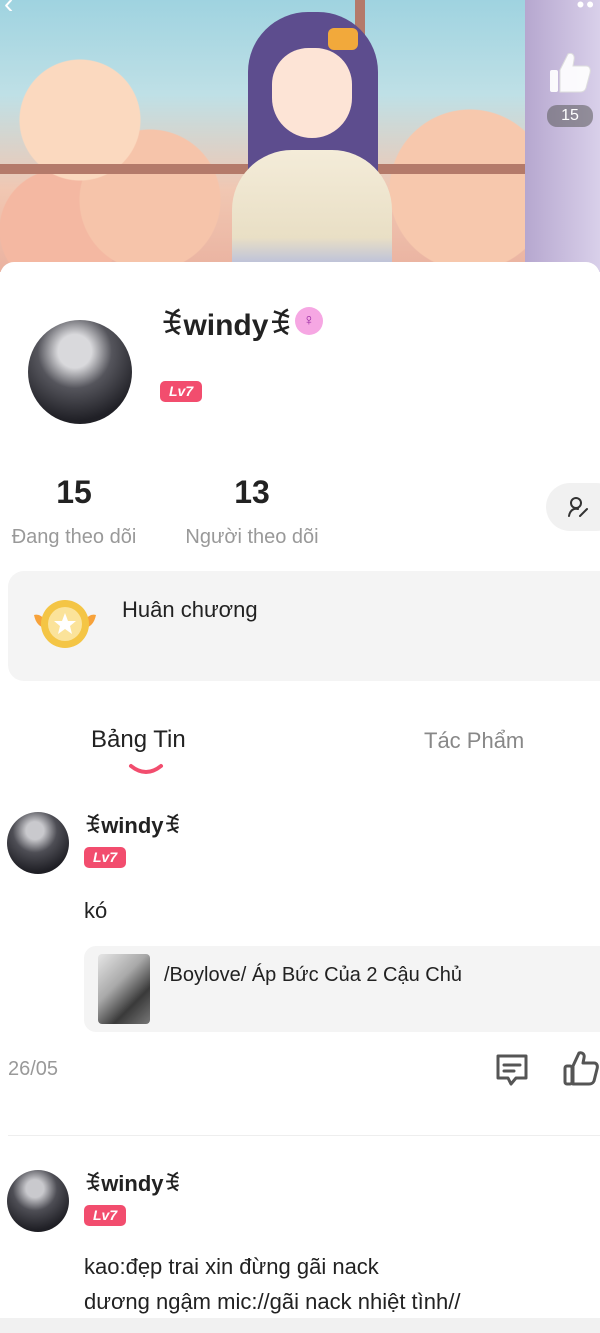  What do you see at coordinates (252, 492) in the screenshot?
I see `followers-count: 13` at bounding box center [252, 492].